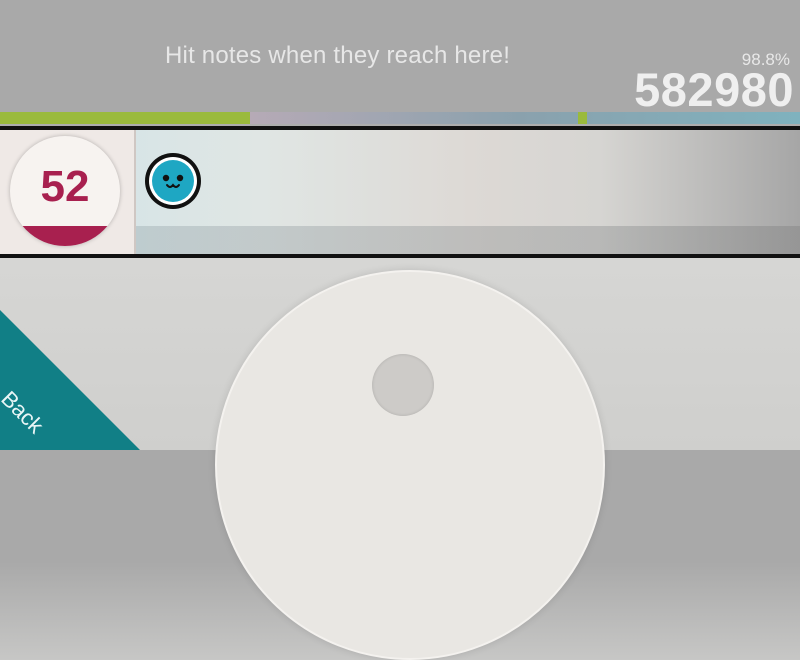 The width and height of the screenshot is (800, 660). I want to click on progress-segment, so click(125, 118).